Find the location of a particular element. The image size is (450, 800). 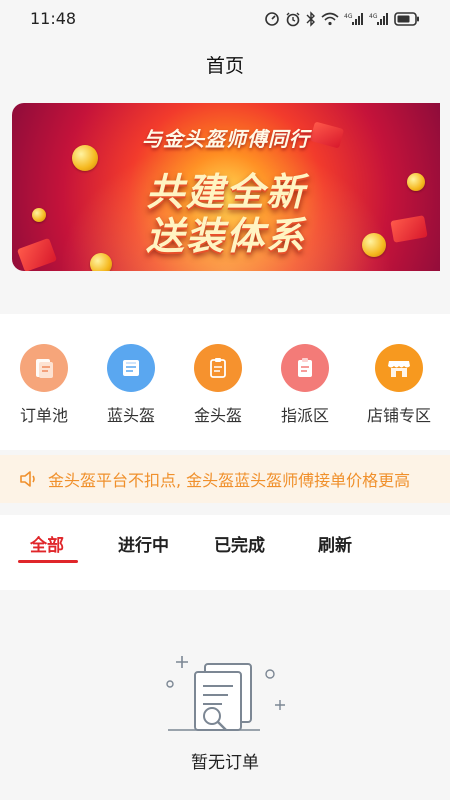

banner-headline-2: 送装体系 is located at coordinates (225, 236).